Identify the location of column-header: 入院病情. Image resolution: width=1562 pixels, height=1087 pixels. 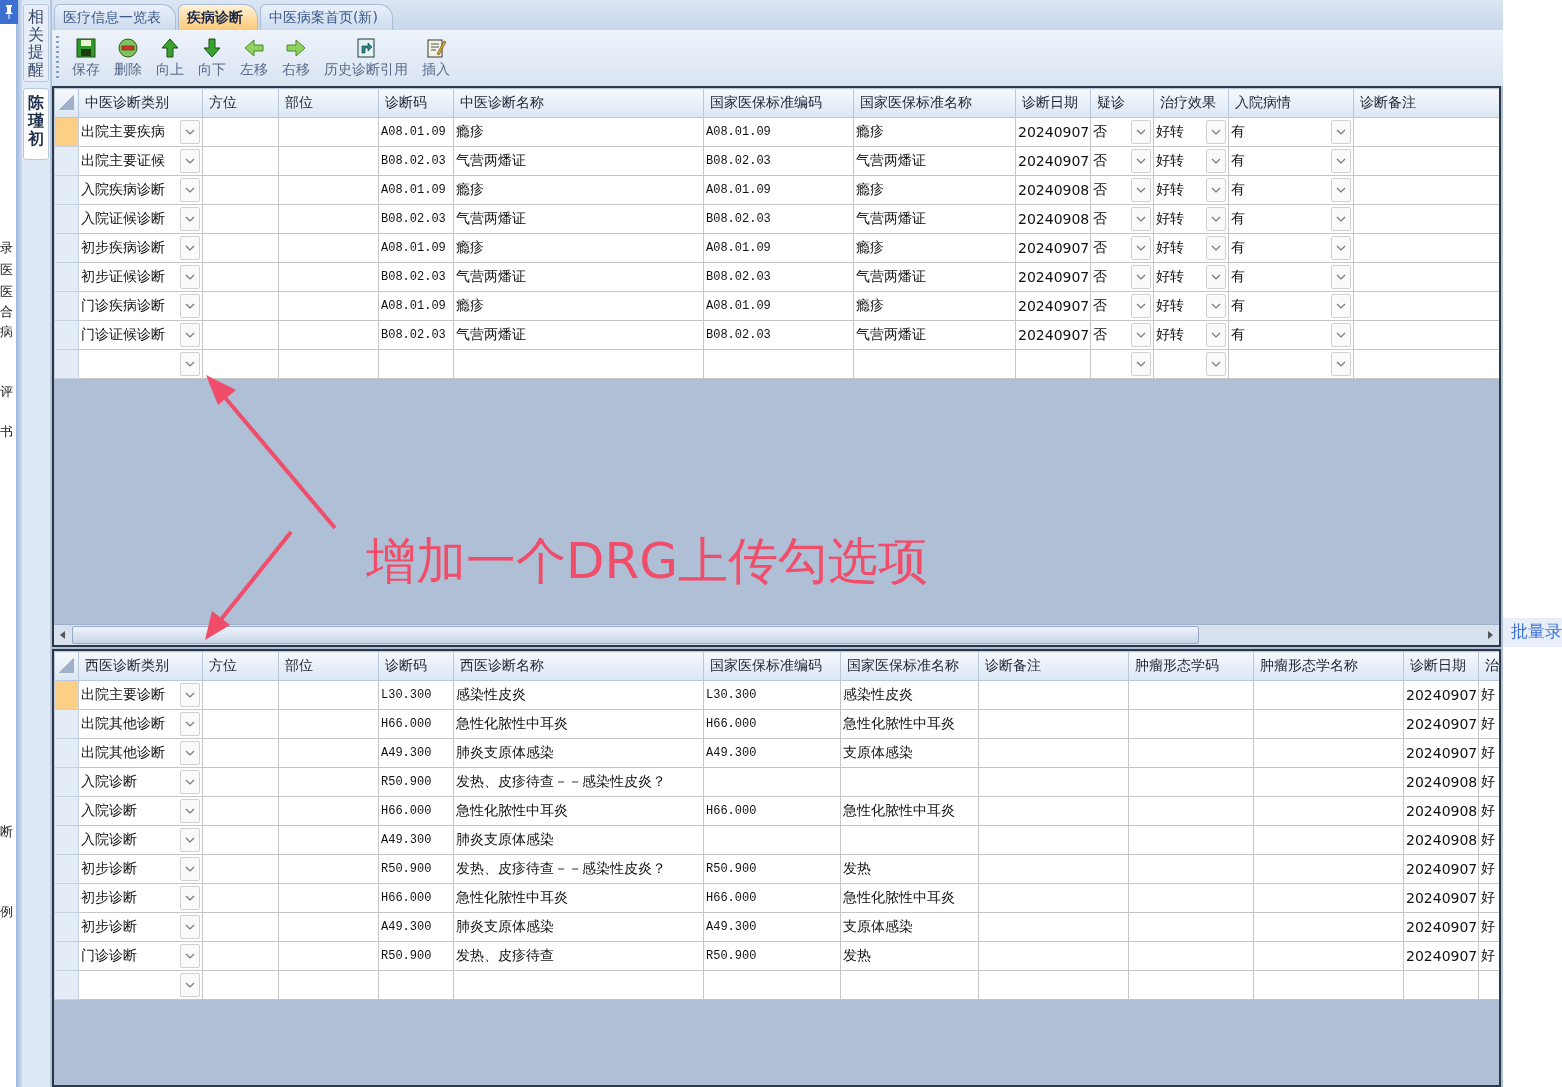
(1291, 103).